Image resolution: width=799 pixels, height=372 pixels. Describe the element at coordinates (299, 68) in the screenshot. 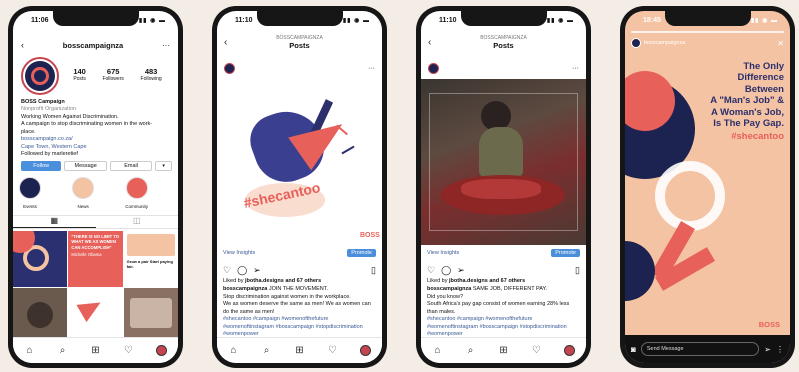

I see `post-header: ···` at that location.